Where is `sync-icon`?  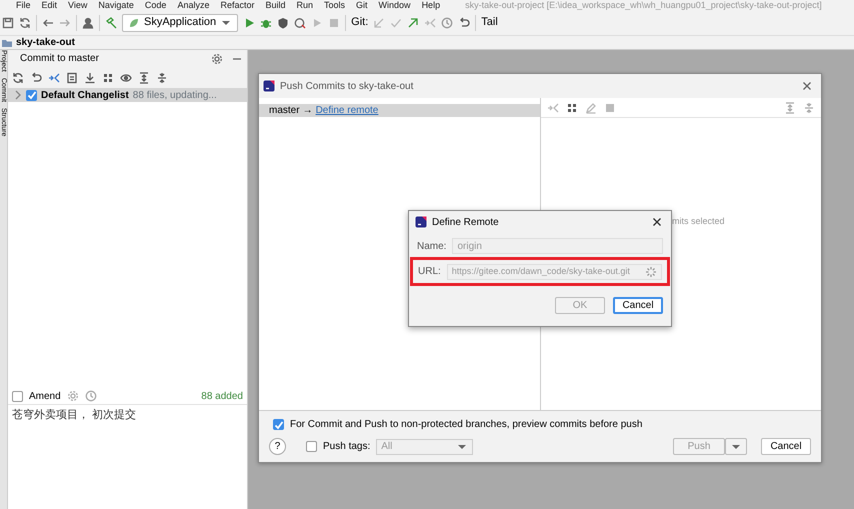 sync-icon is located at coordinates (25, 22).